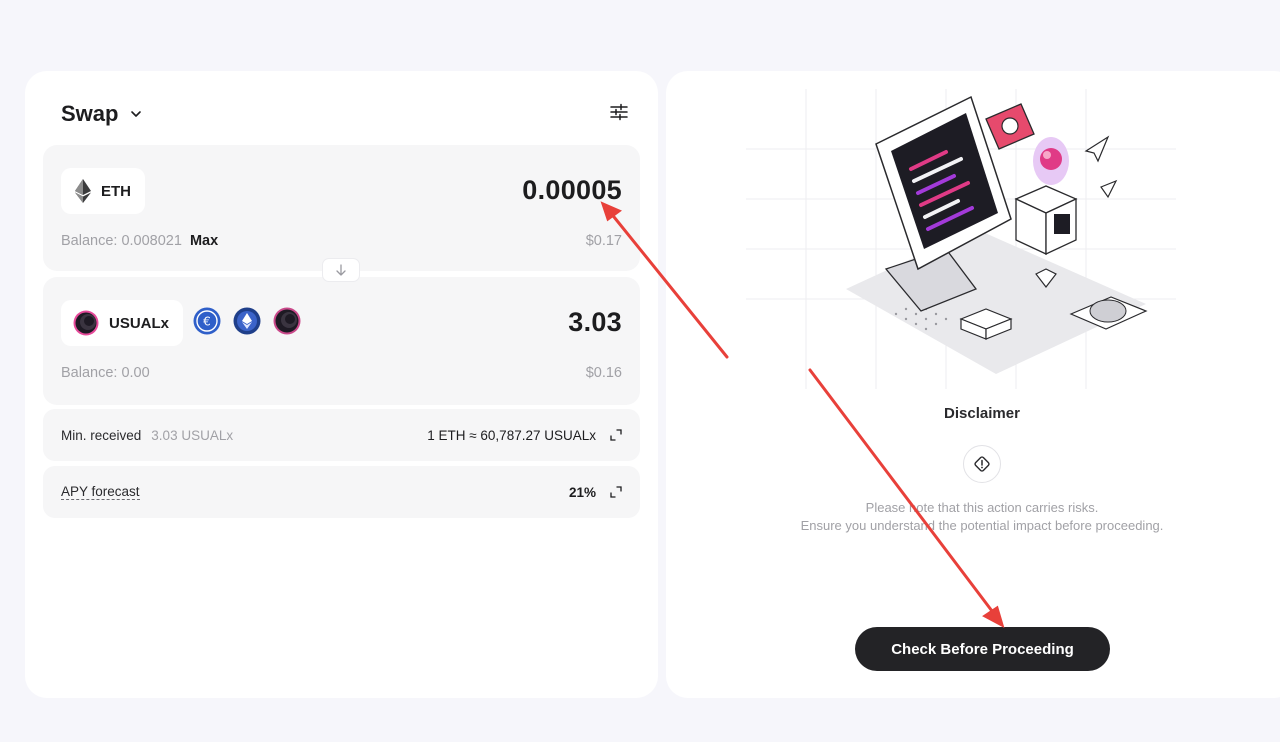 Image resolution: width=1280 pixels, height=742 pixels. I want to click on to-token-symbol: USUALx, so click(139, 323).